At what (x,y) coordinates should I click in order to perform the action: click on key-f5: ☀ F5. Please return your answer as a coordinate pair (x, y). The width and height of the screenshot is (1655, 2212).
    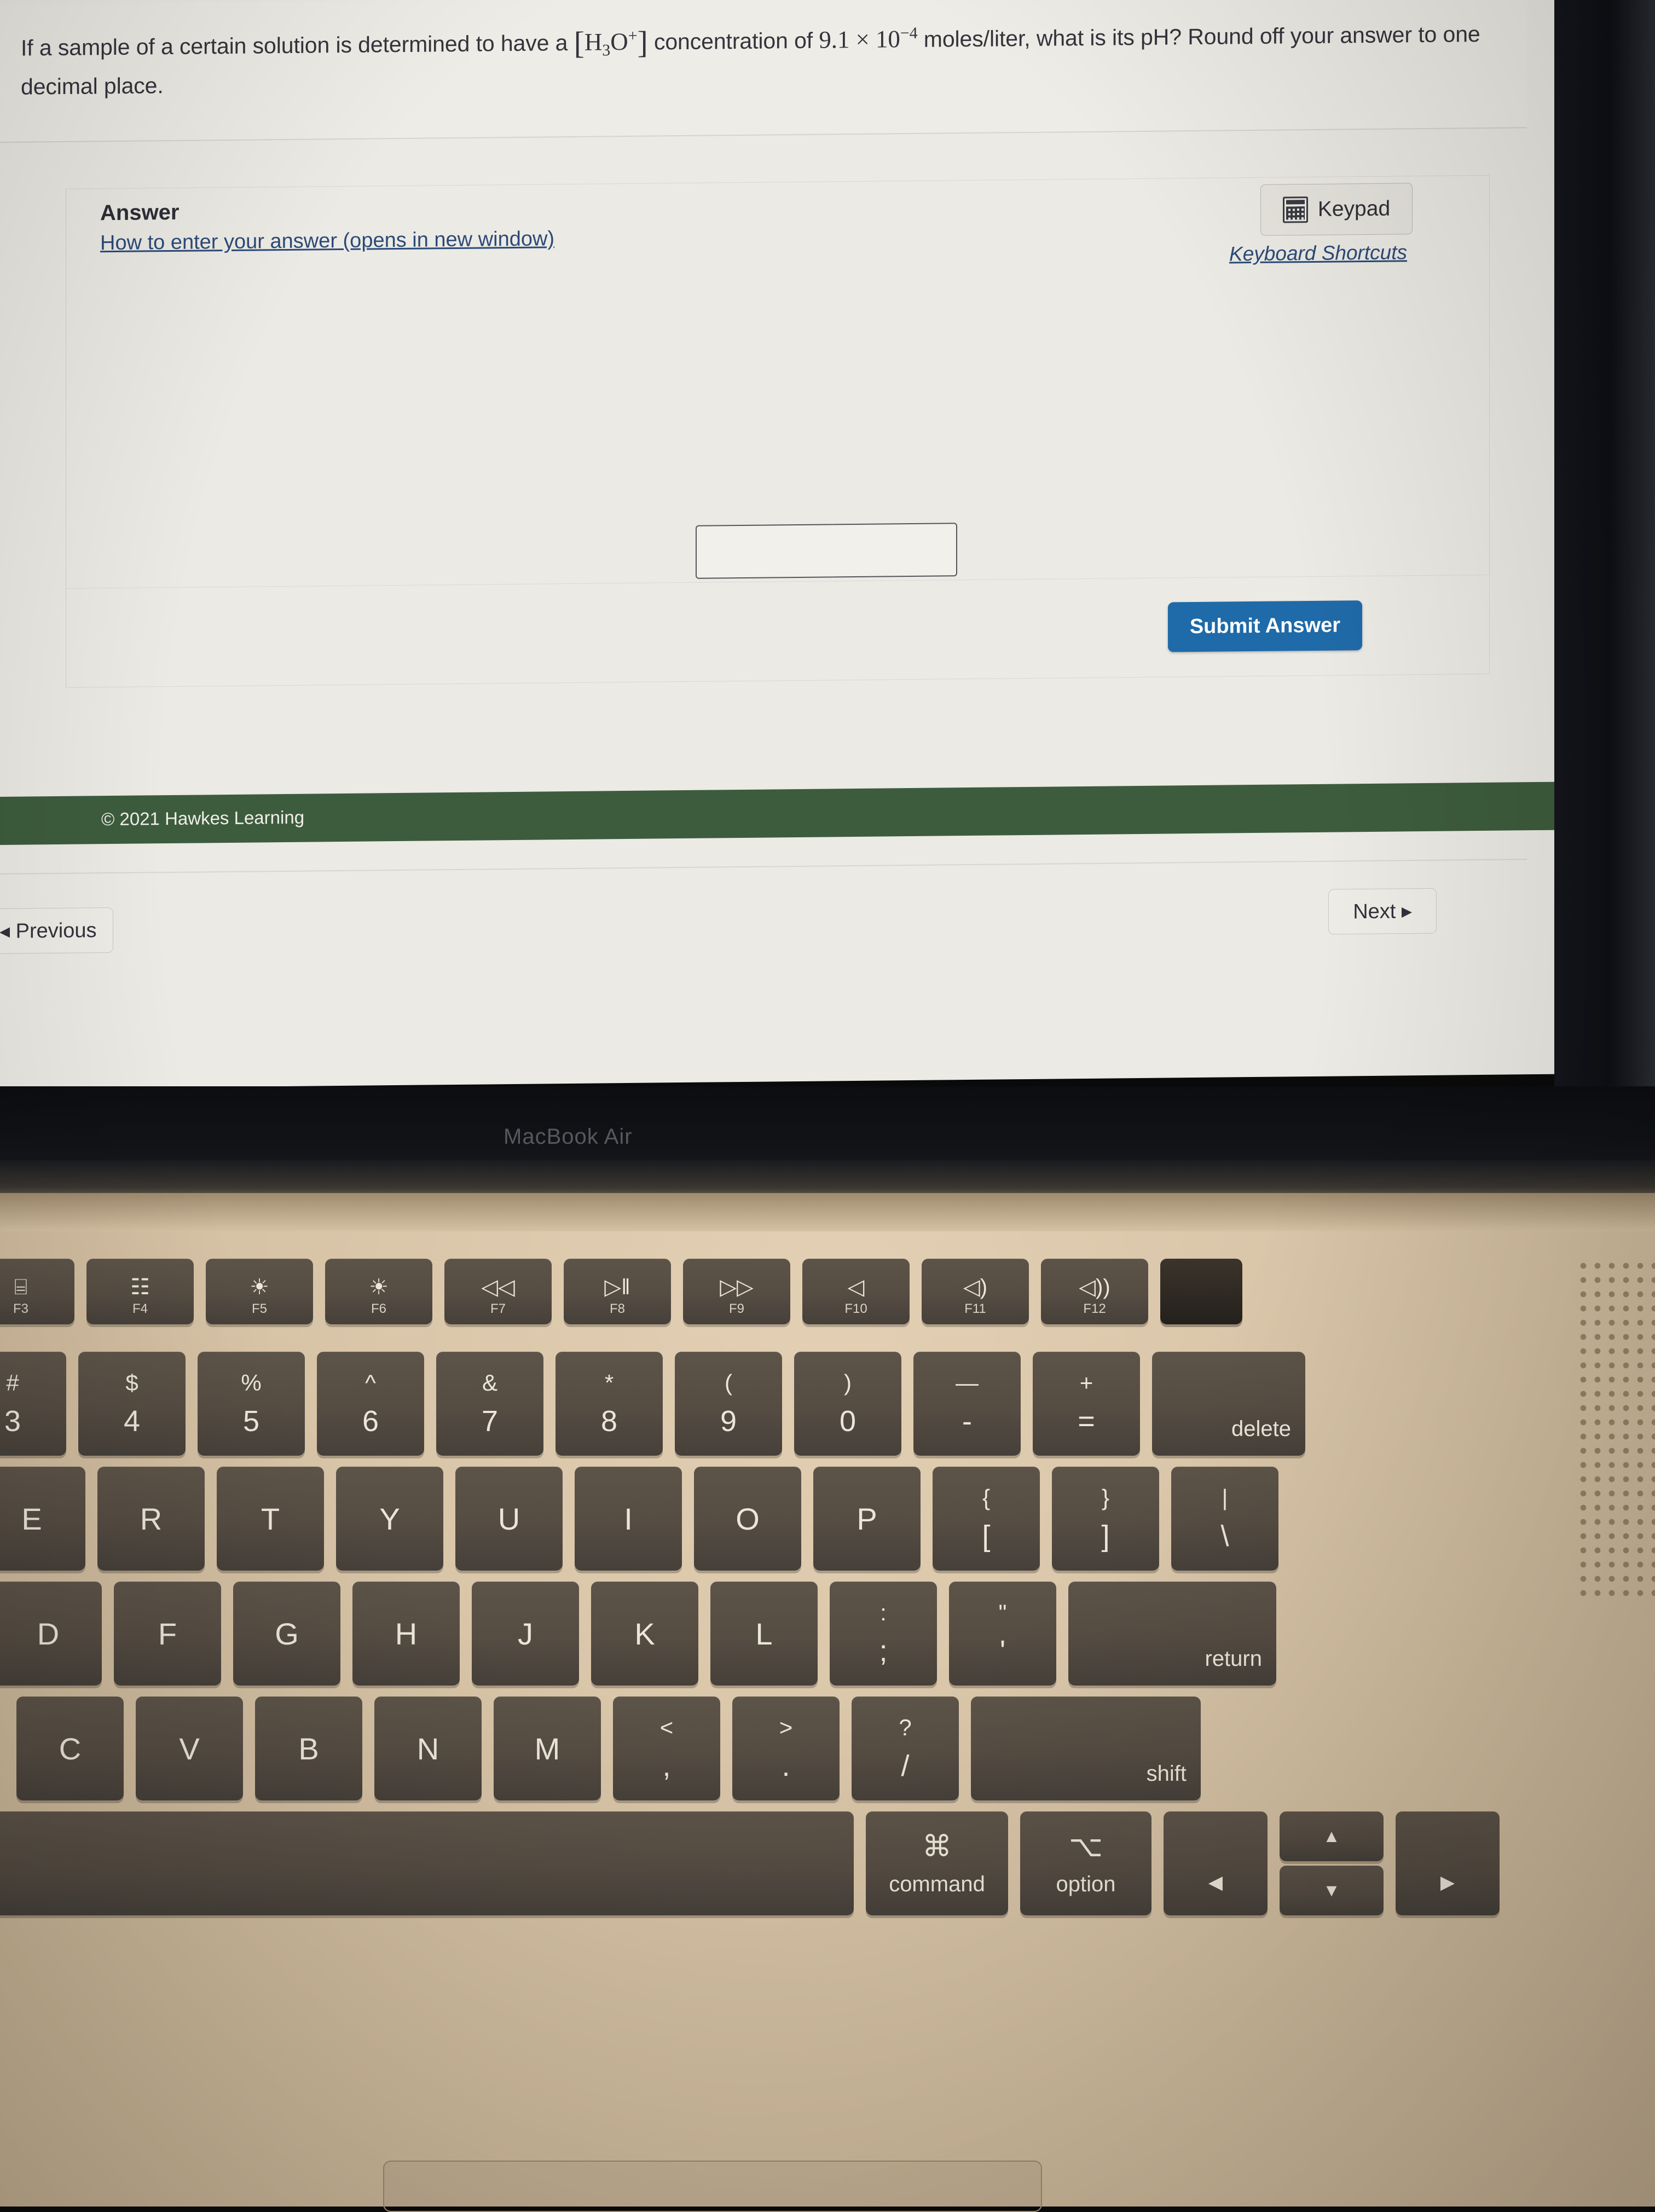
    Looking at the image, I should click on (259, 1291).